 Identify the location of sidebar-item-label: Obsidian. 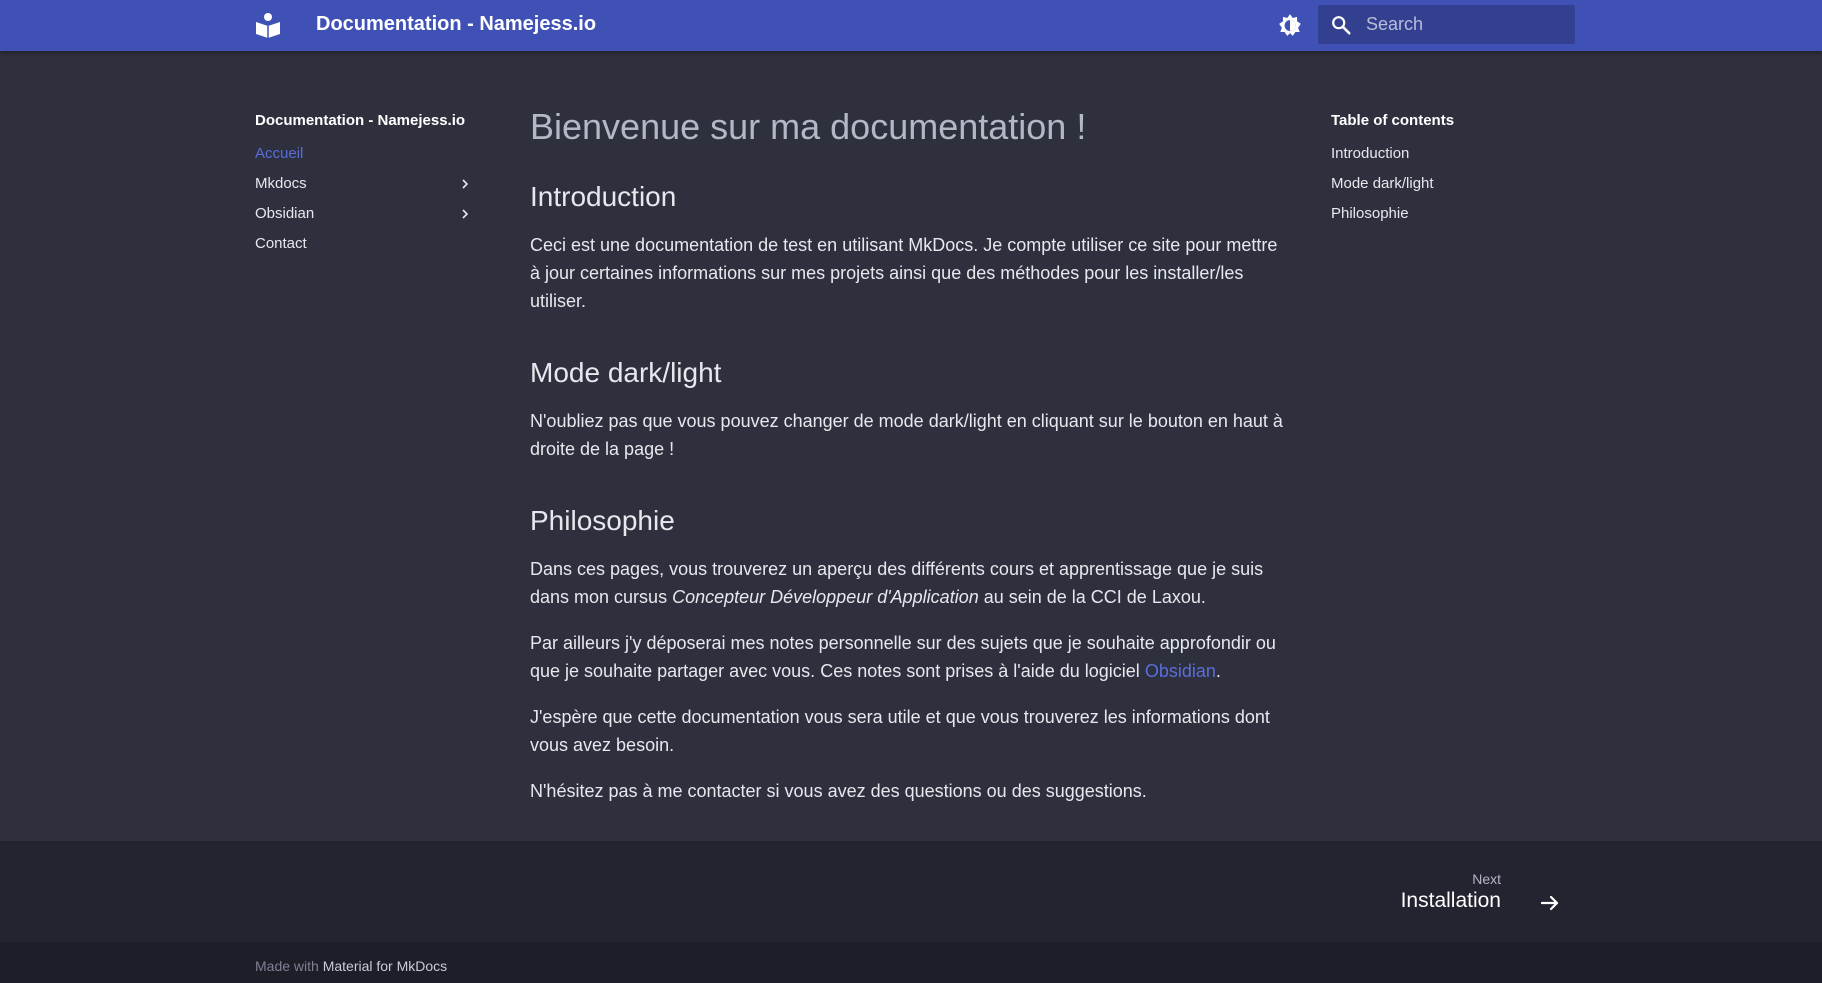
(285, 213).